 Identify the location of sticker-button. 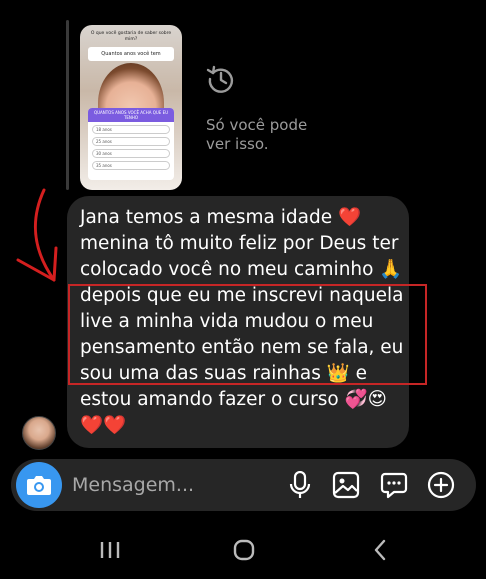
(394, 485).